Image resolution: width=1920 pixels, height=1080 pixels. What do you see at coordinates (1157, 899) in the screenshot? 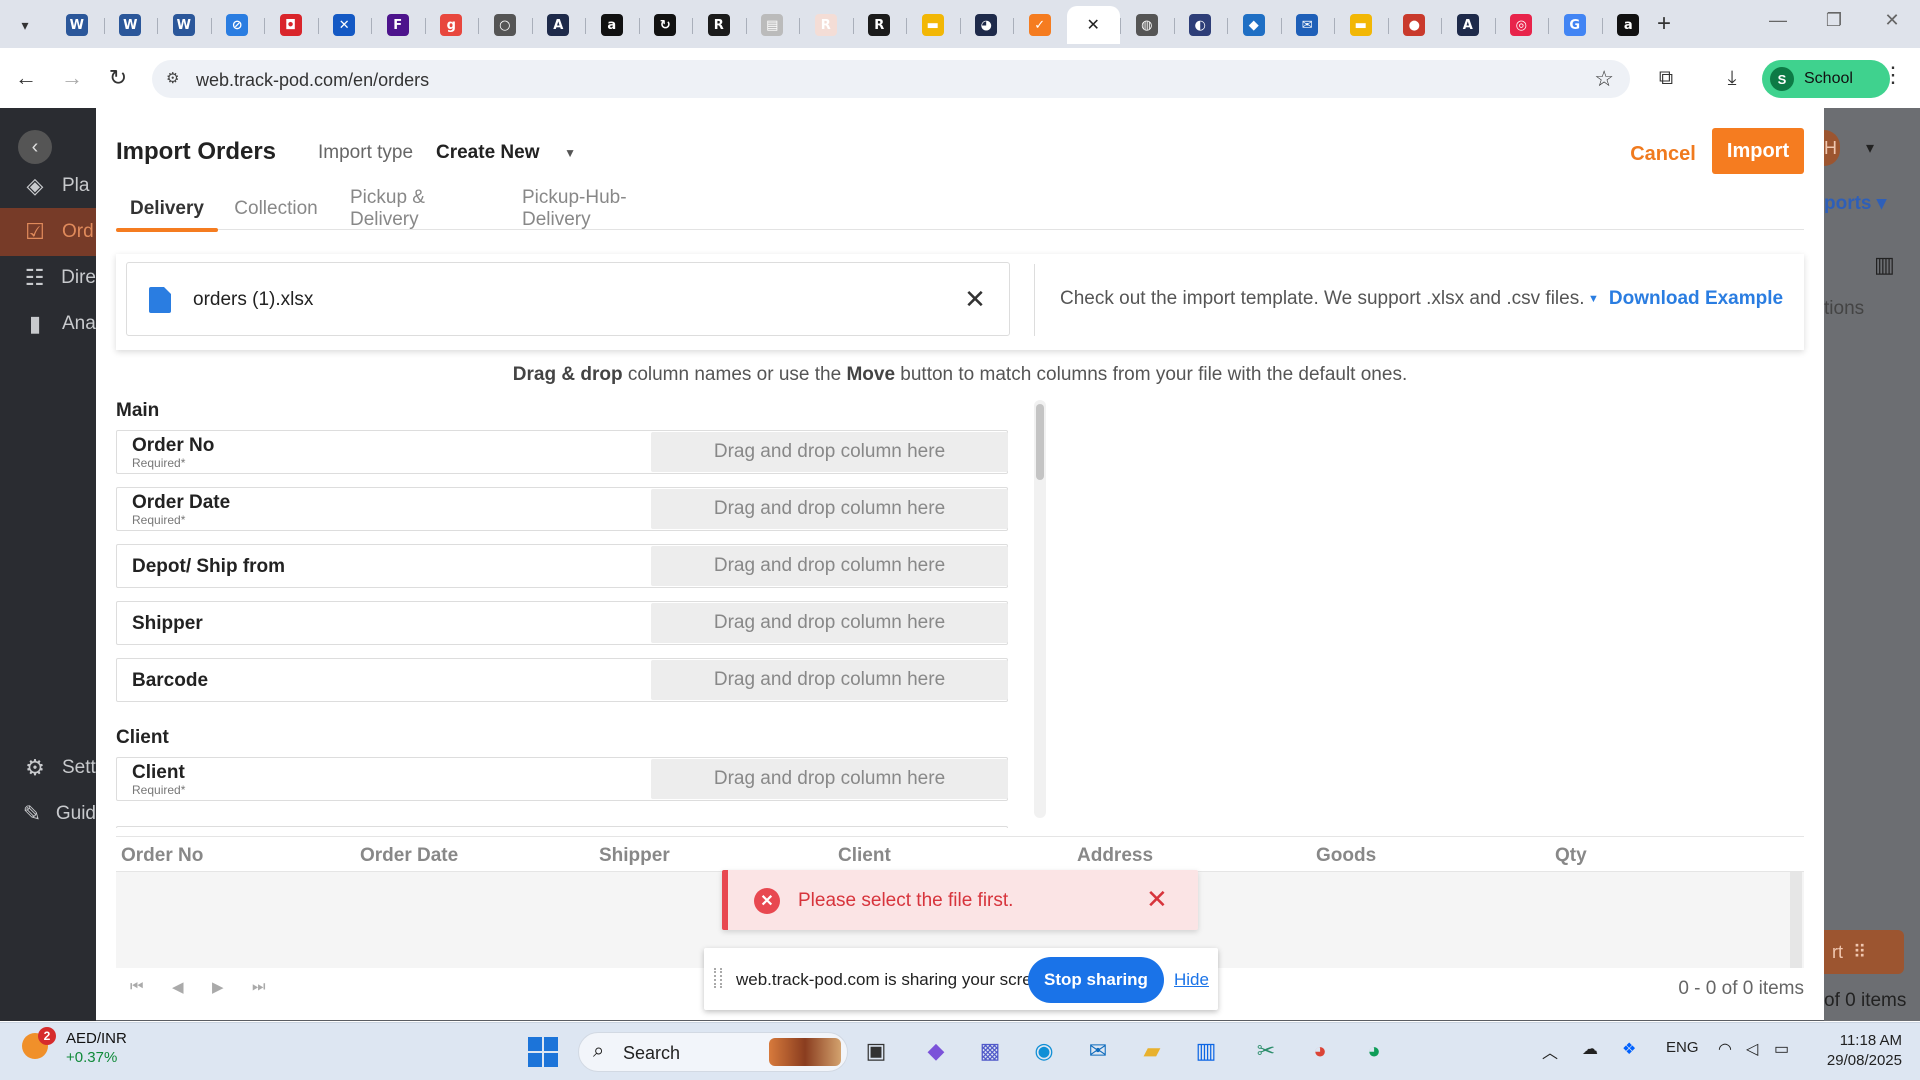
I see `toast-close-icon: ✕` at bounding box center [1157, 899].